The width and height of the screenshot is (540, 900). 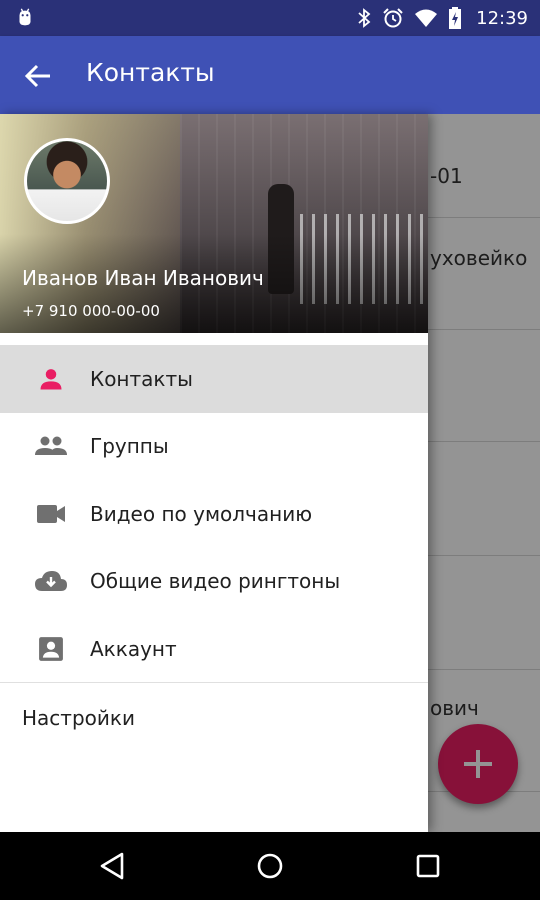 What do you see at coordinates (78, 718) in the screenshot?
I see `drawer-item-settings: Настройки` at bounding box center [78, 718].